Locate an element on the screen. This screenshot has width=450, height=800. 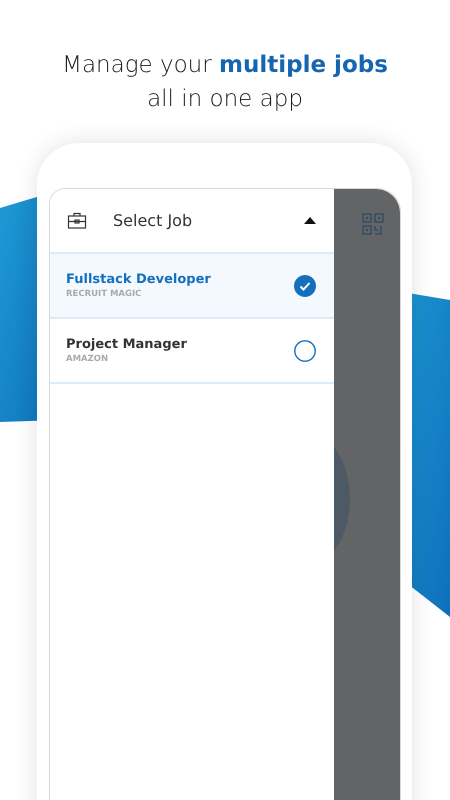
job-item: Fullstack Developer RECRUIT MAGIC is located at coordinates (192, 286).